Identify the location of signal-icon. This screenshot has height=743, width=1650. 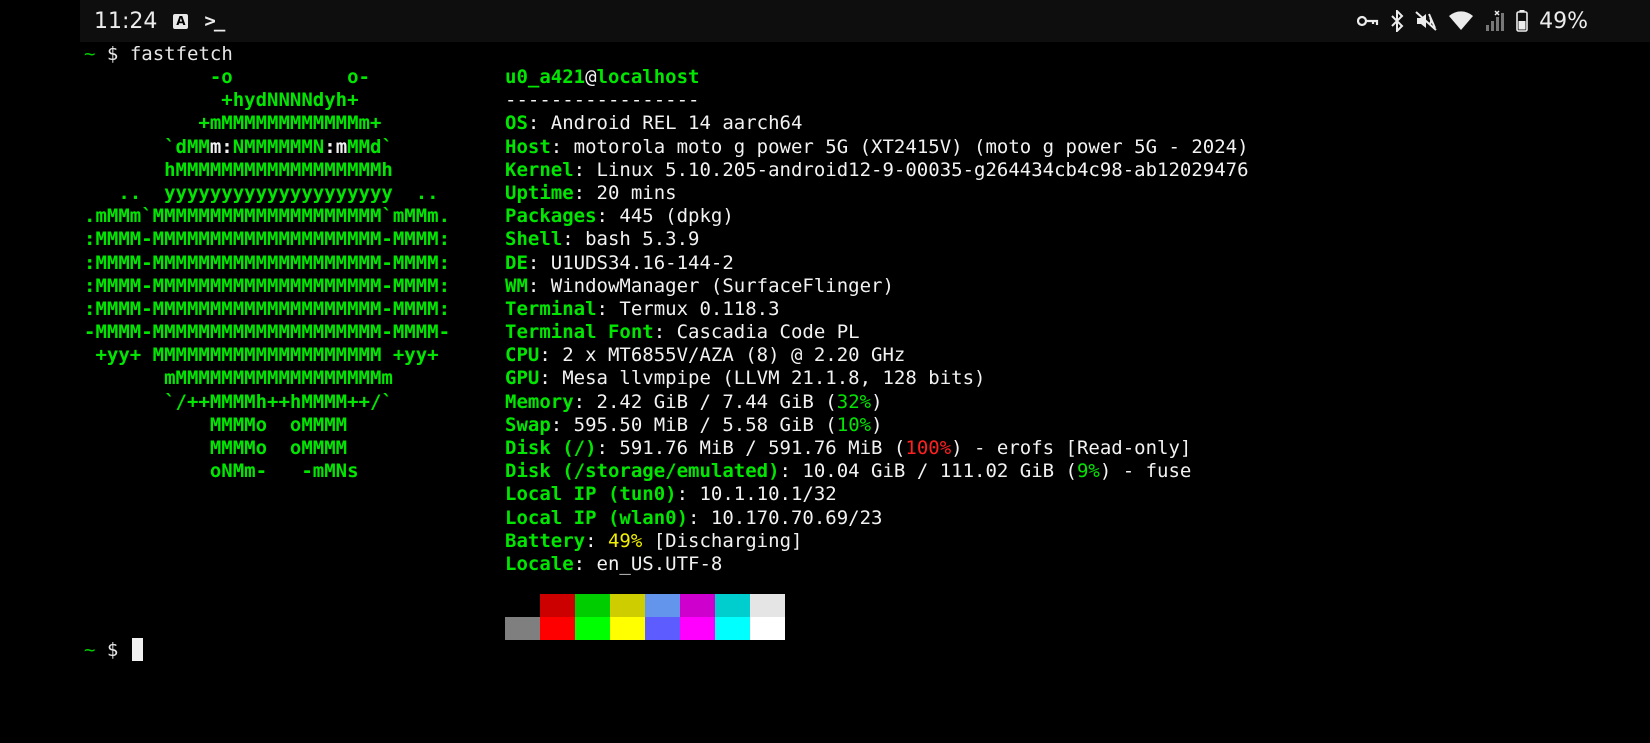
(1495, 21).